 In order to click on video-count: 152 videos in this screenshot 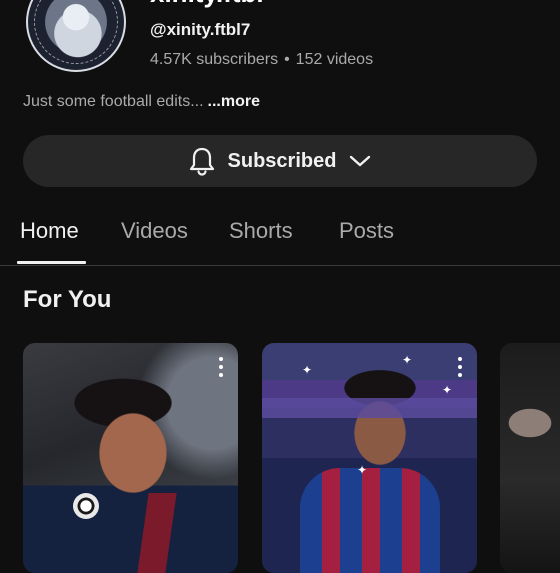, I will do `click(334, 59)`.